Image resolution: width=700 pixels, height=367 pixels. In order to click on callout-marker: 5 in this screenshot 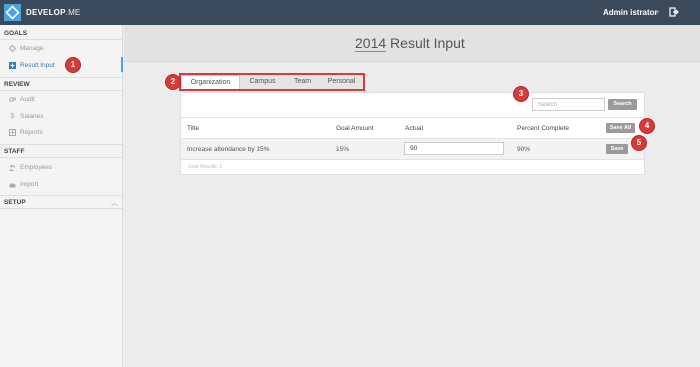, I will do `click(639, 143)`.